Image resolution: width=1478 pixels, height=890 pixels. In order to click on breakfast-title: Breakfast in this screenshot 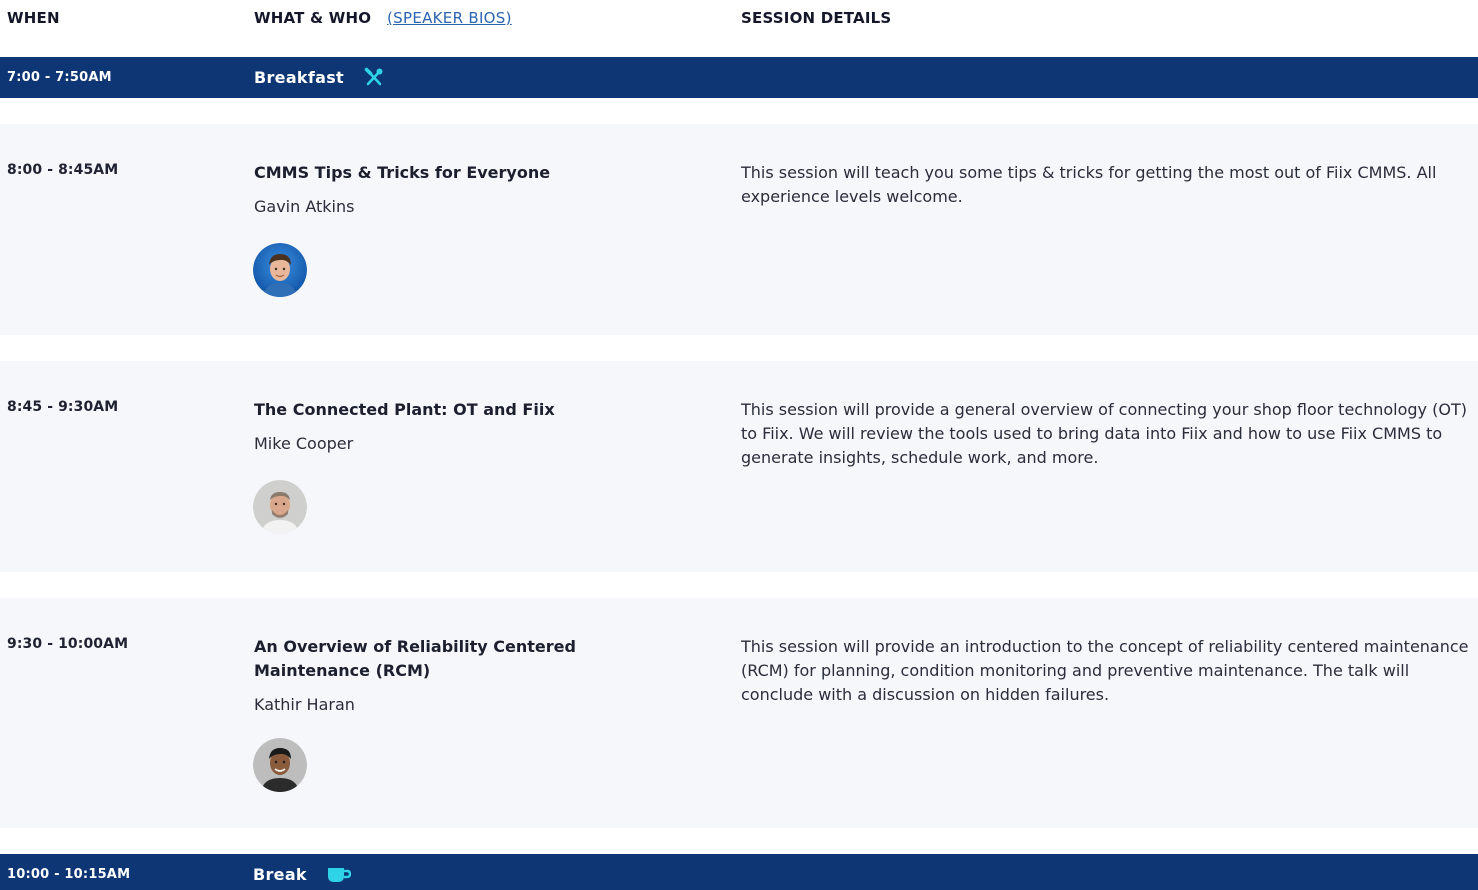, I will do `click(299, 77)`.